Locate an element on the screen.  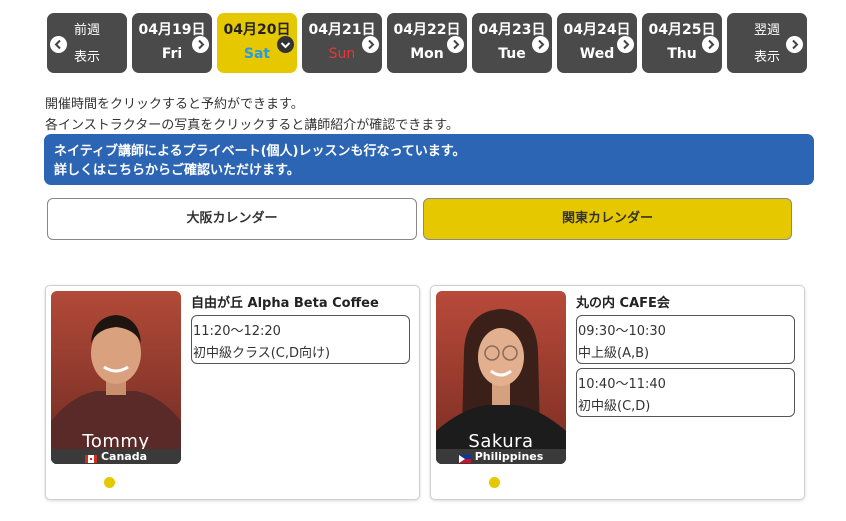
slot-level: 中上級(A,B) is located at coordinates (614, 353).